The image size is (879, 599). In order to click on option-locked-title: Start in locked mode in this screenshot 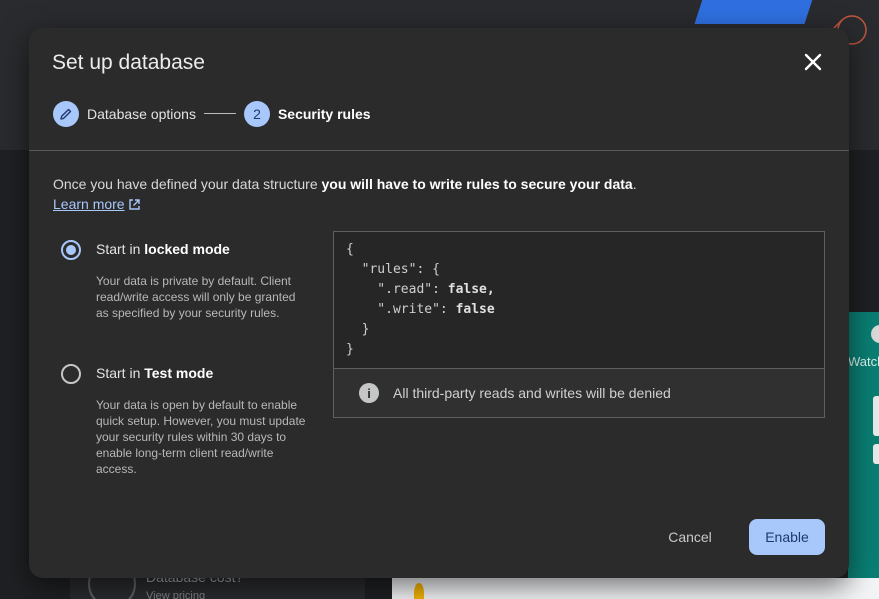, I will do `click(163, 249)`.